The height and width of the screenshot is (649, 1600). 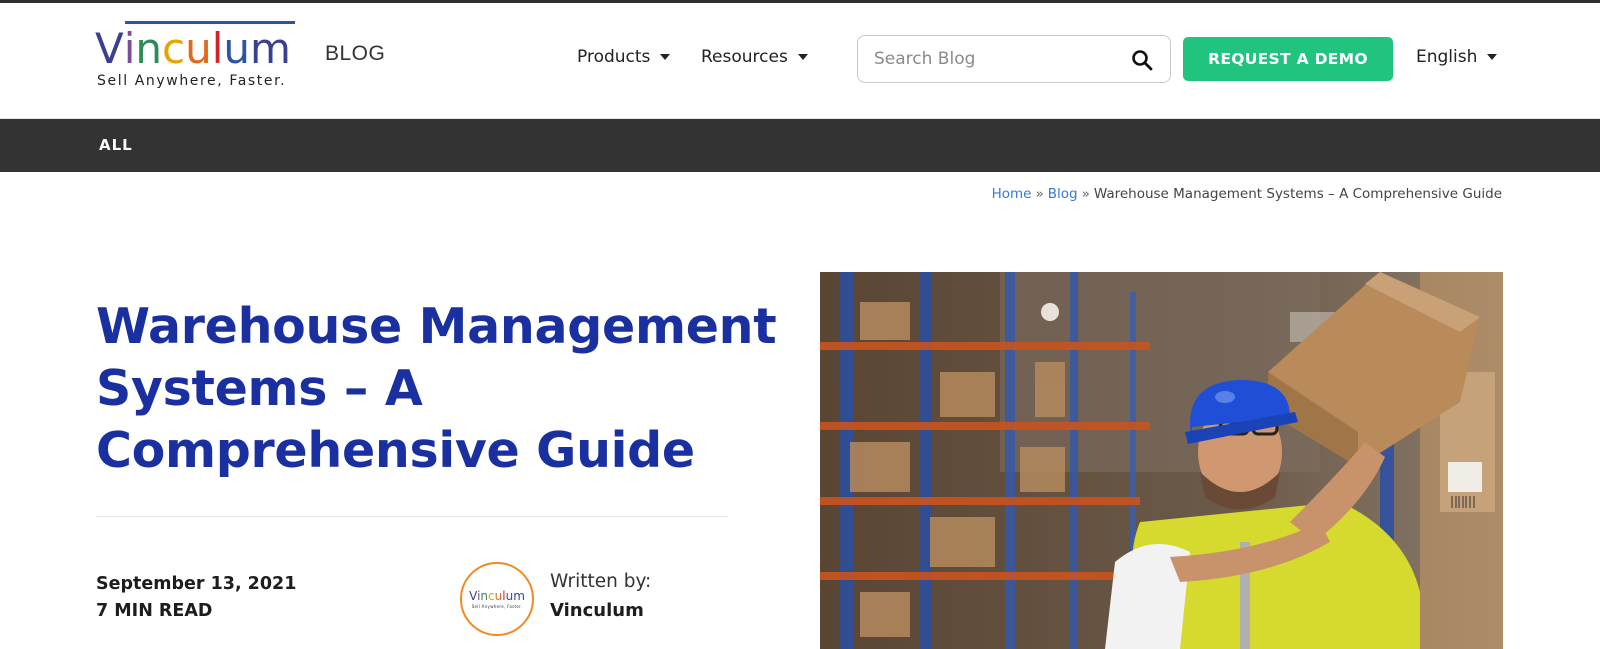 What do you see at coordinates (744, 57) in the screenshot?
I see `nav-resources-label: Resources` at bounding box center [744, 57].